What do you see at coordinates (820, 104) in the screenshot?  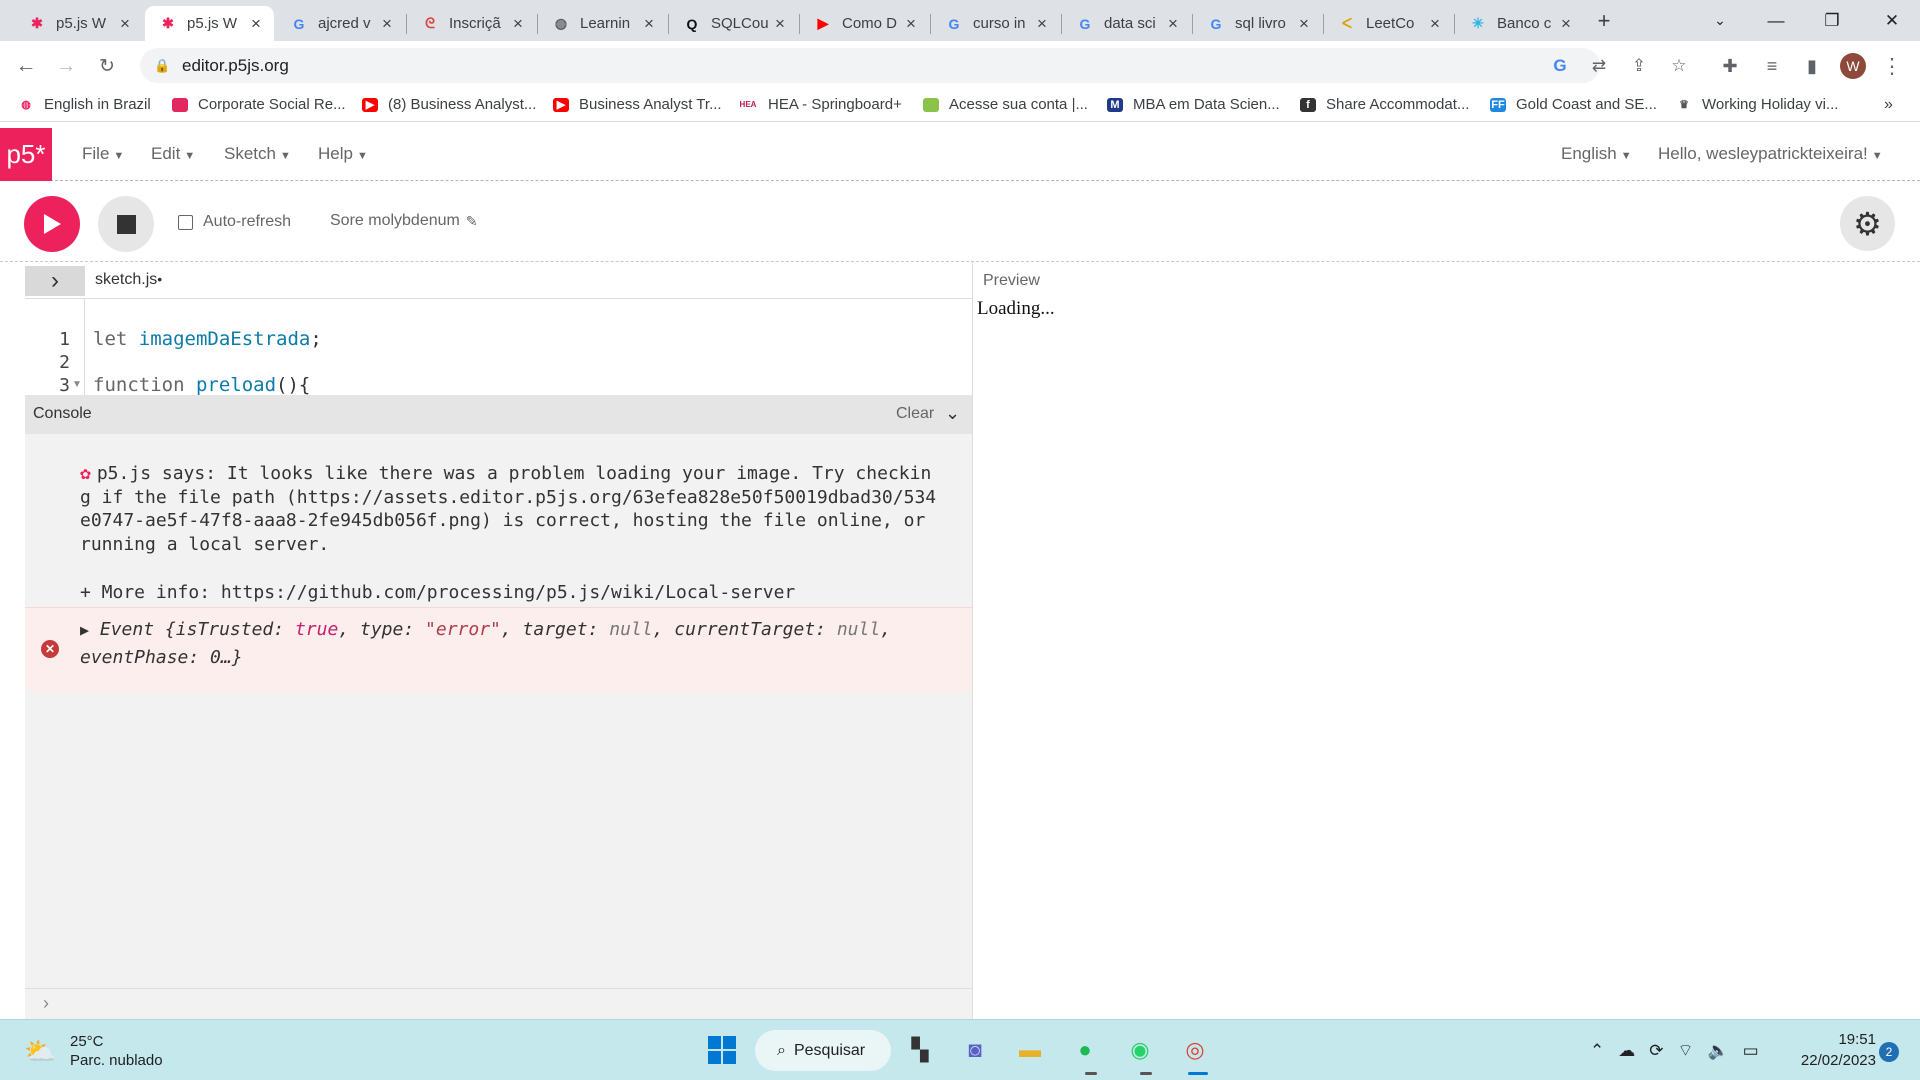 I see `bookmark-item: HEA HEA - Springboard+` at bounding box center [820, 104].